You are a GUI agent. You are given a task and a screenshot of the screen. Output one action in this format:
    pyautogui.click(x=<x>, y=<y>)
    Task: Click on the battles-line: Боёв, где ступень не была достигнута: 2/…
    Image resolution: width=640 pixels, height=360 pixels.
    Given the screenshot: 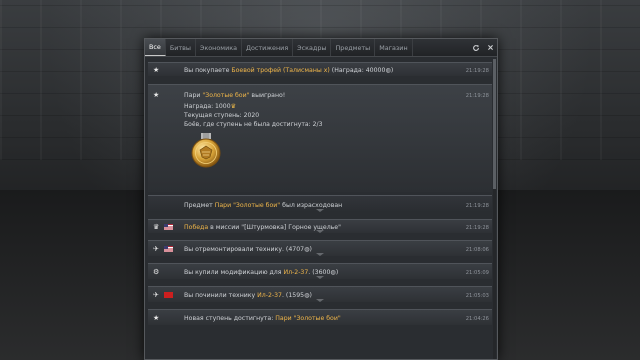 What is the action you would take?
    pyautogui.click(x=253, y=124)
    